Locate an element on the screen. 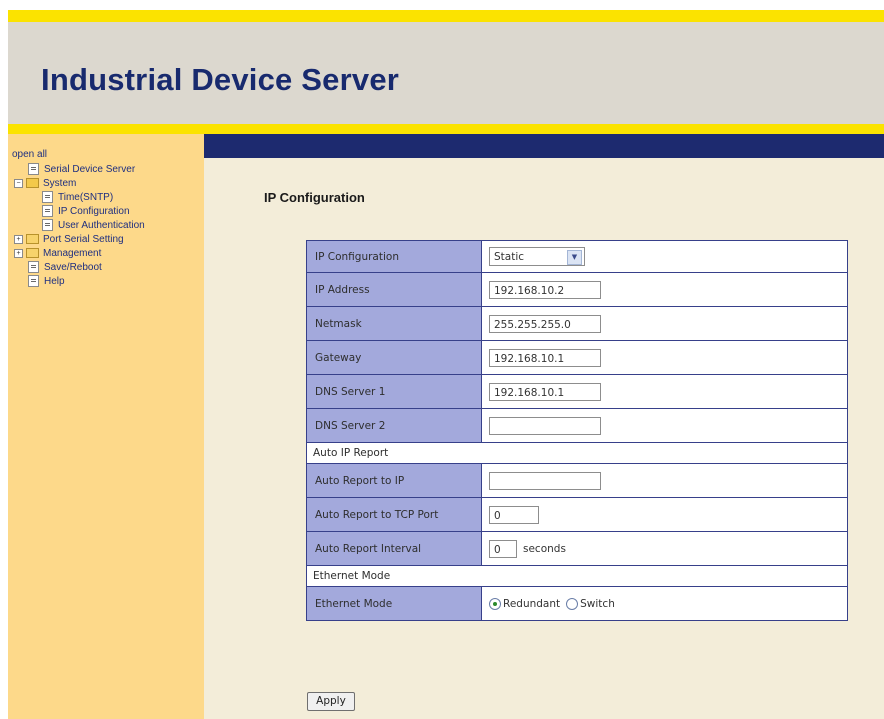 The height and width of the screenshot is (719, 884). switch-radio is located at coordinates (572, 603).